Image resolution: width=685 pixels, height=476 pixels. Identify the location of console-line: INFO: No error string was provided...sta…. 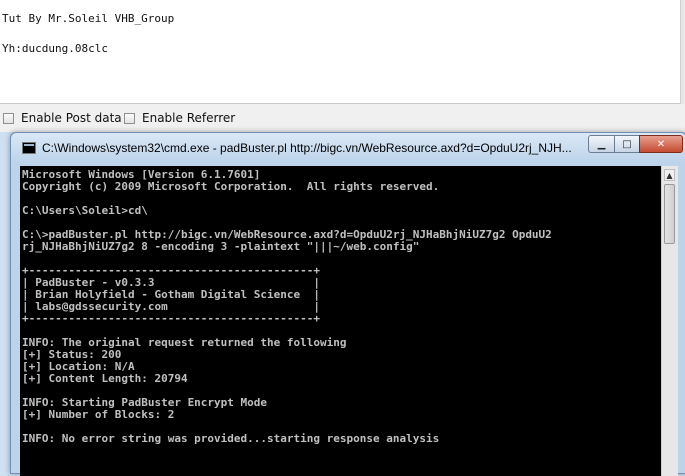
(231, 438).